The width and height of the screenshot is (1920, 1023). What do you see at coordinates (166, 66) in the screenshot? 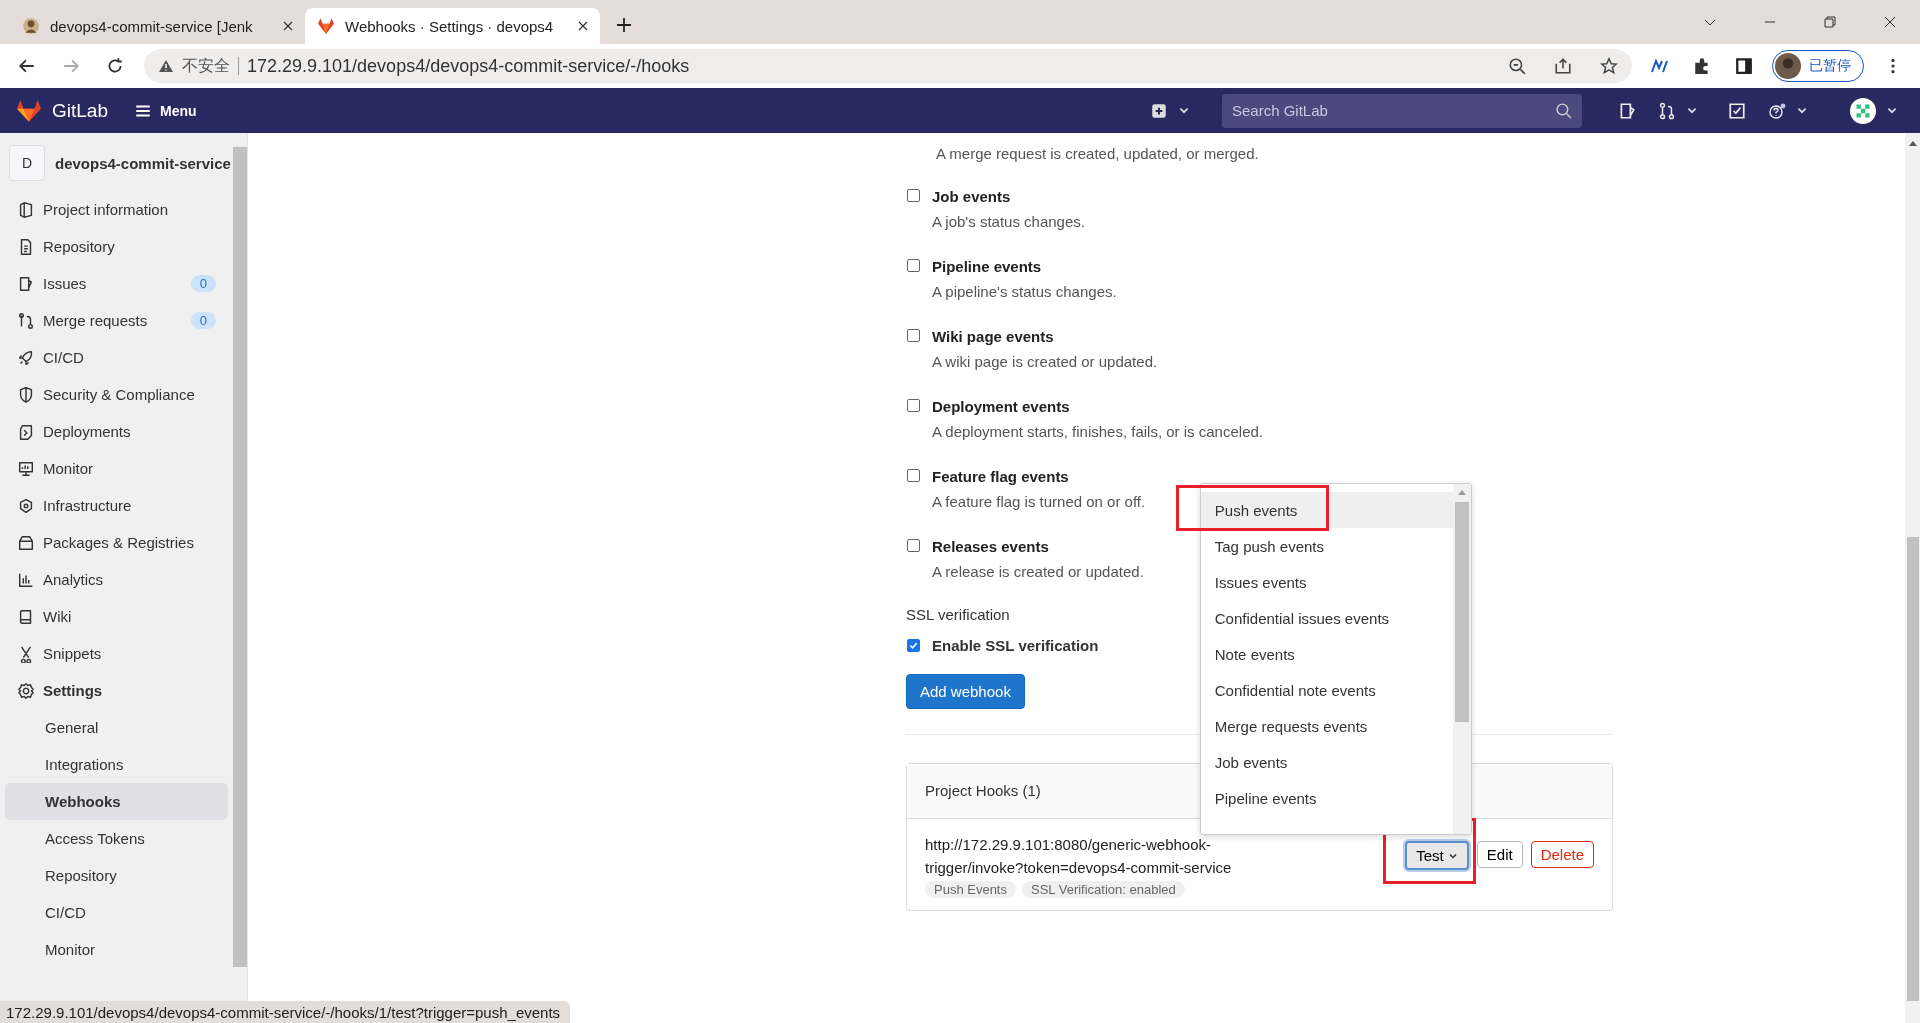
I see `warning-icon` at bounding box center [166, 66].